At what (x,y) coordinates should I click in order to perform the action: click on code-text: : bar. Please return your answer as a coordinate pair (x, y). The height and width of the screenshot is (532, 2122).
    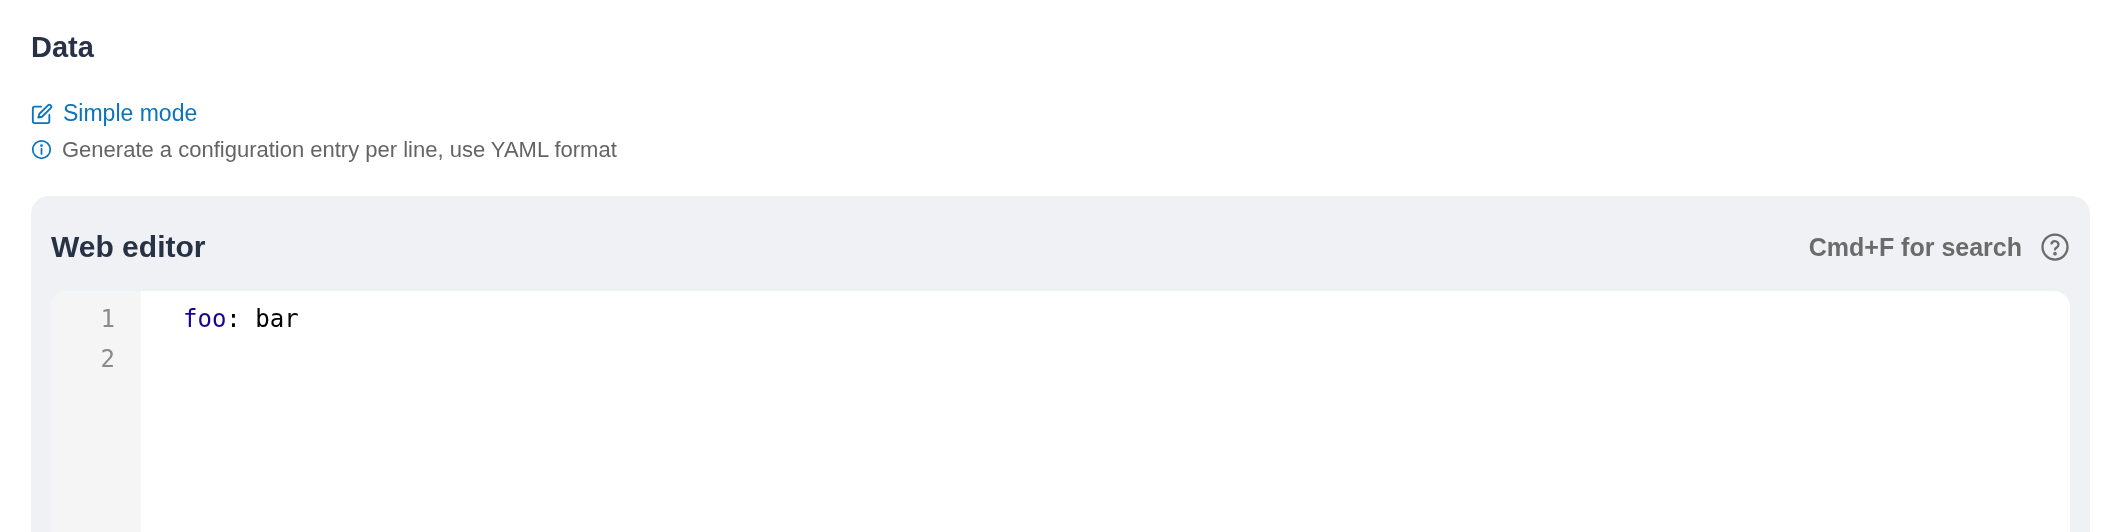
    Looking at the image, I should click on (262, 319).